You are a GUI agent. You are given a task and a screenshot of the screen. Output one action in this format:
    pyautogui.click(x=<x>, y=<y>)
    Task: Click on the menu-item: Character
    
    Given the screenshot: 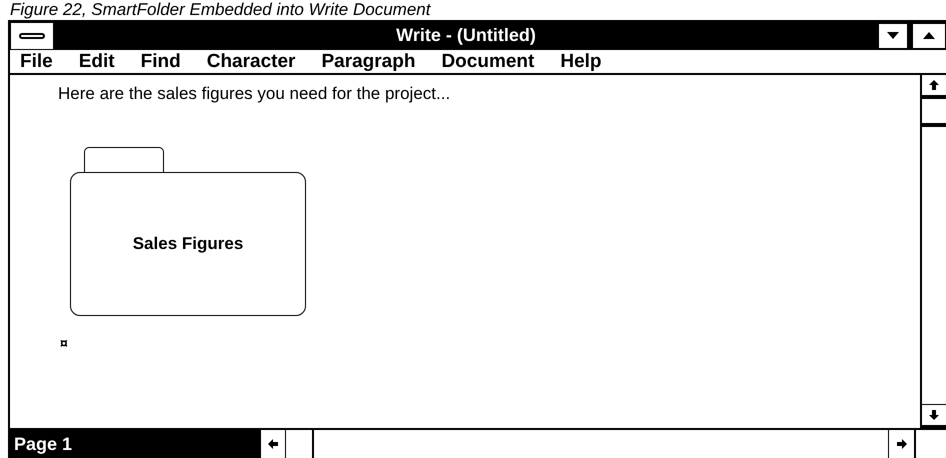 What is the action you would take?
    pyautogui.click(x=251, y=61)
    